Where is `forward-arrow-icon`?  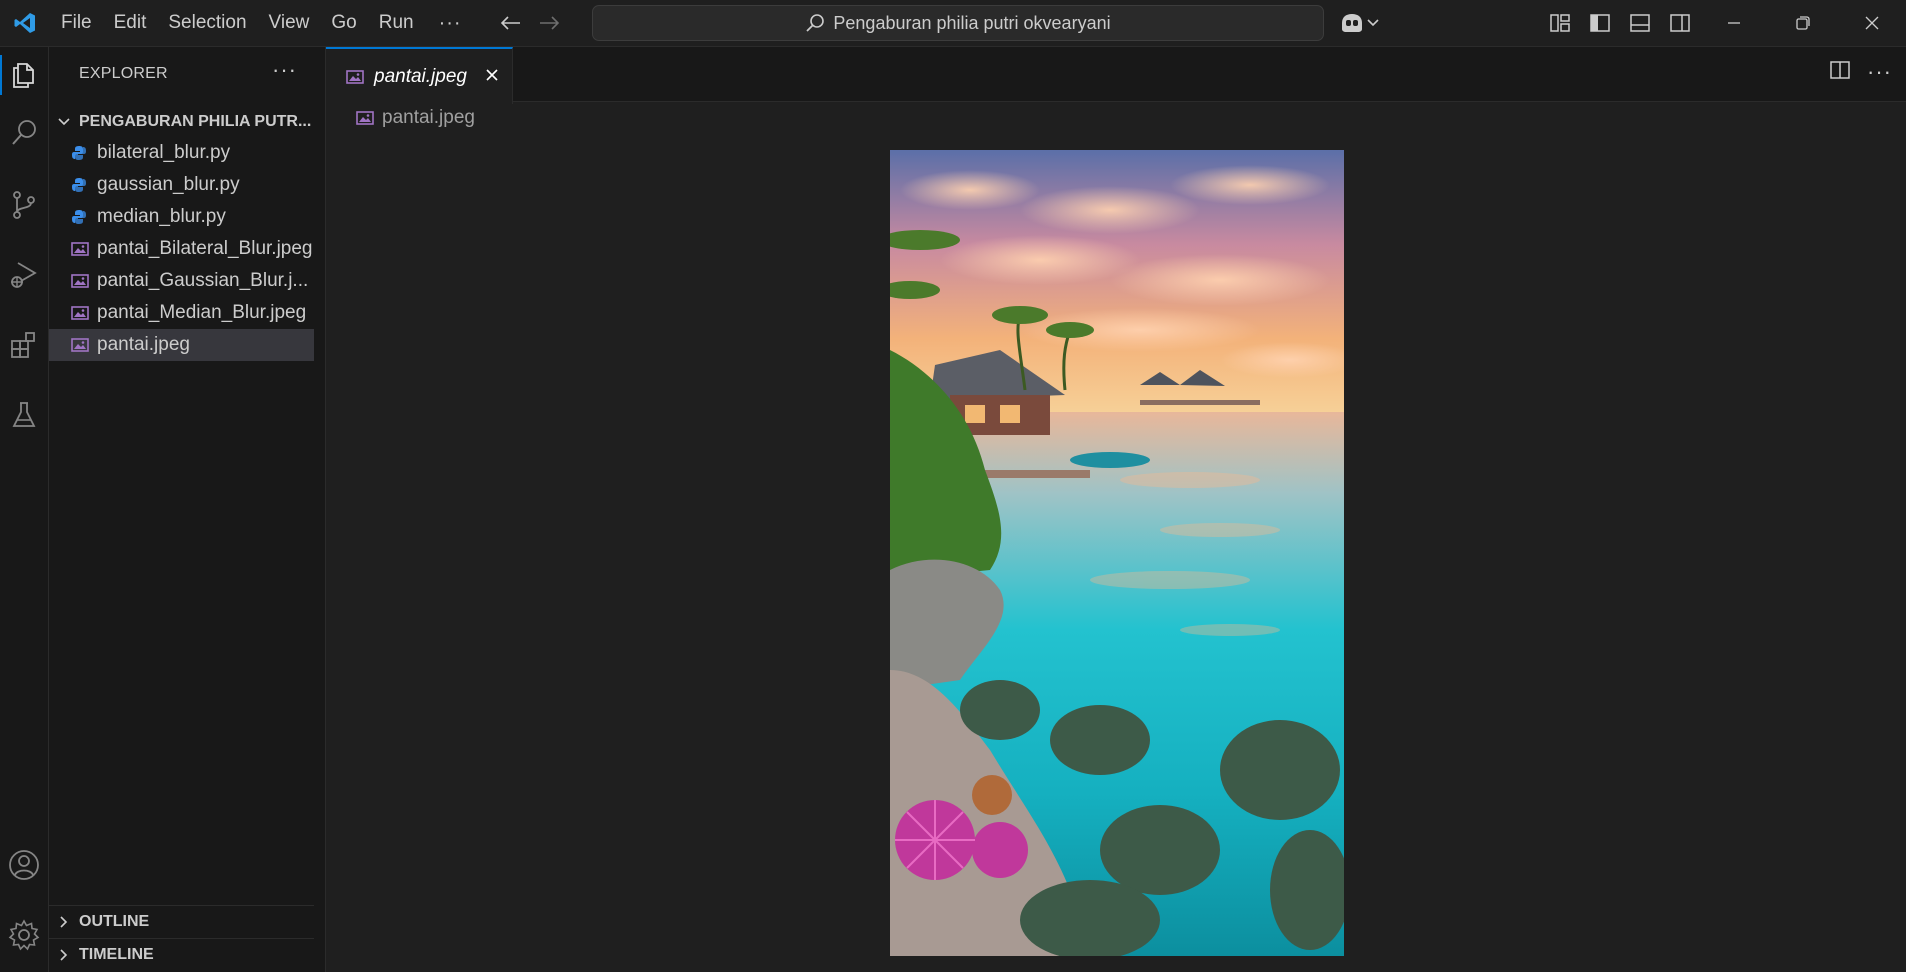
forward-arrow-icon is located at coordinates (550, 23).